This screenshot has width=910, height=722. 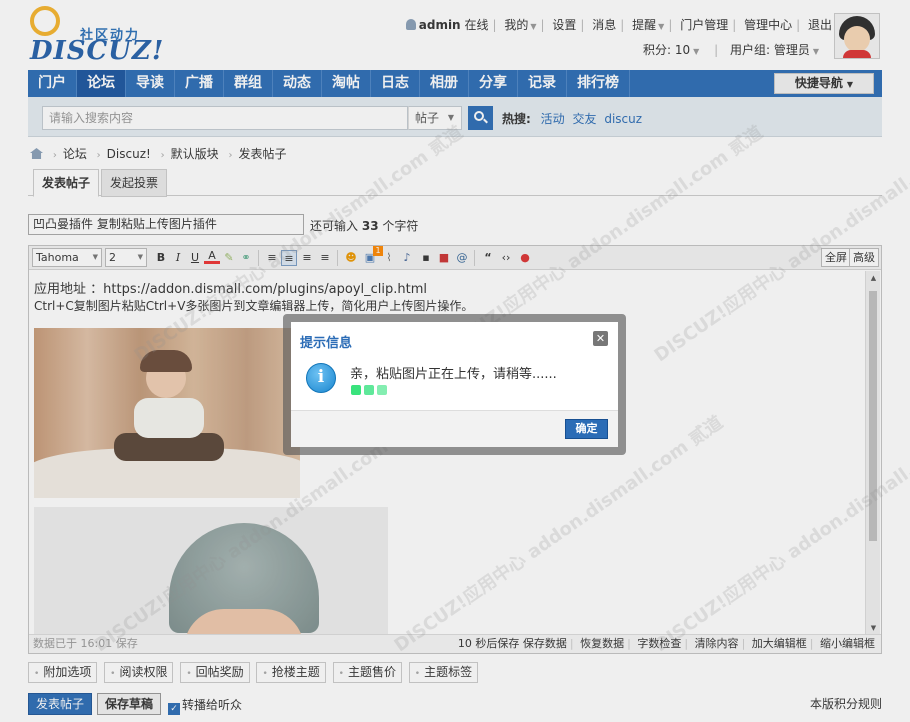 What do you see at coordinates (454, 384) in the screenshot?
I see `info-dialog: 提示信息 ✕ i 亲，粘贴图片正在上传，请稍等...... 确定` at bounding box center [454, 384].